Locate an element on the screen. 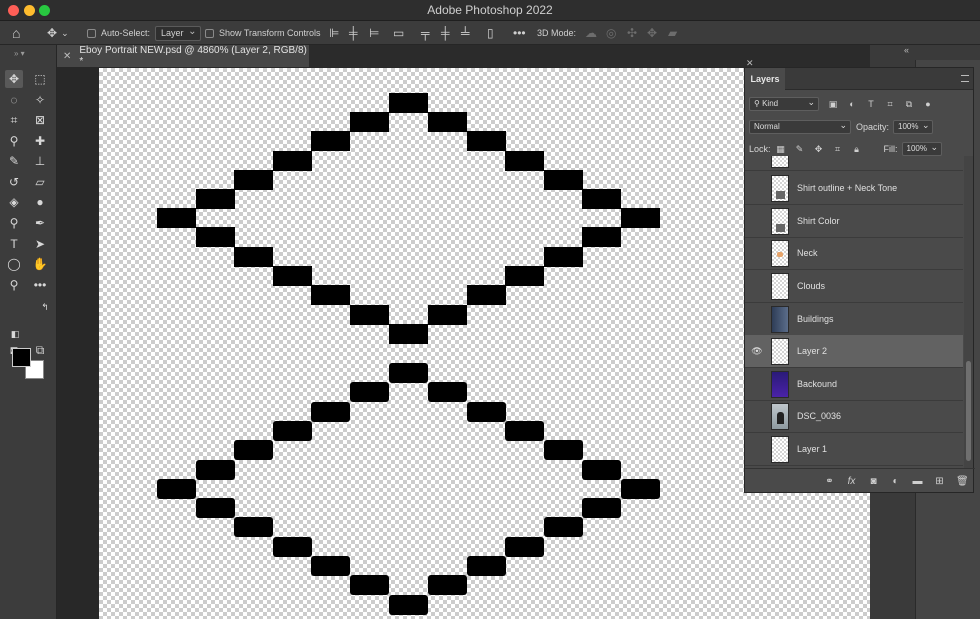 The width and height of the screenshot is (980, 619). opacity-field: 100% is located at coordinates (913, 126).